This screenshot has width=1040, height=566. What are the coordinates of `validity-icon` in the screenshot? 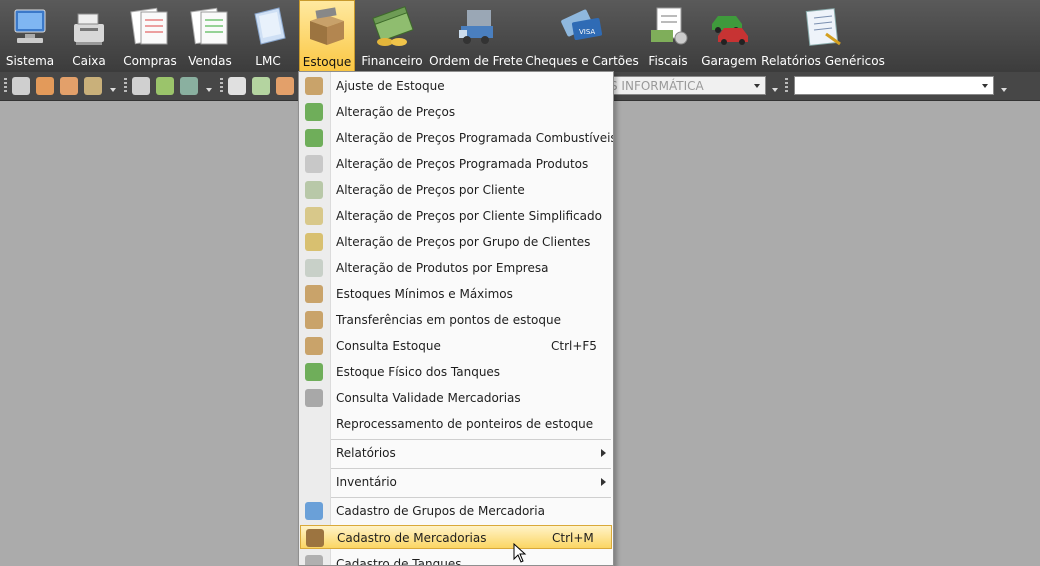 It's located at (314, 398).